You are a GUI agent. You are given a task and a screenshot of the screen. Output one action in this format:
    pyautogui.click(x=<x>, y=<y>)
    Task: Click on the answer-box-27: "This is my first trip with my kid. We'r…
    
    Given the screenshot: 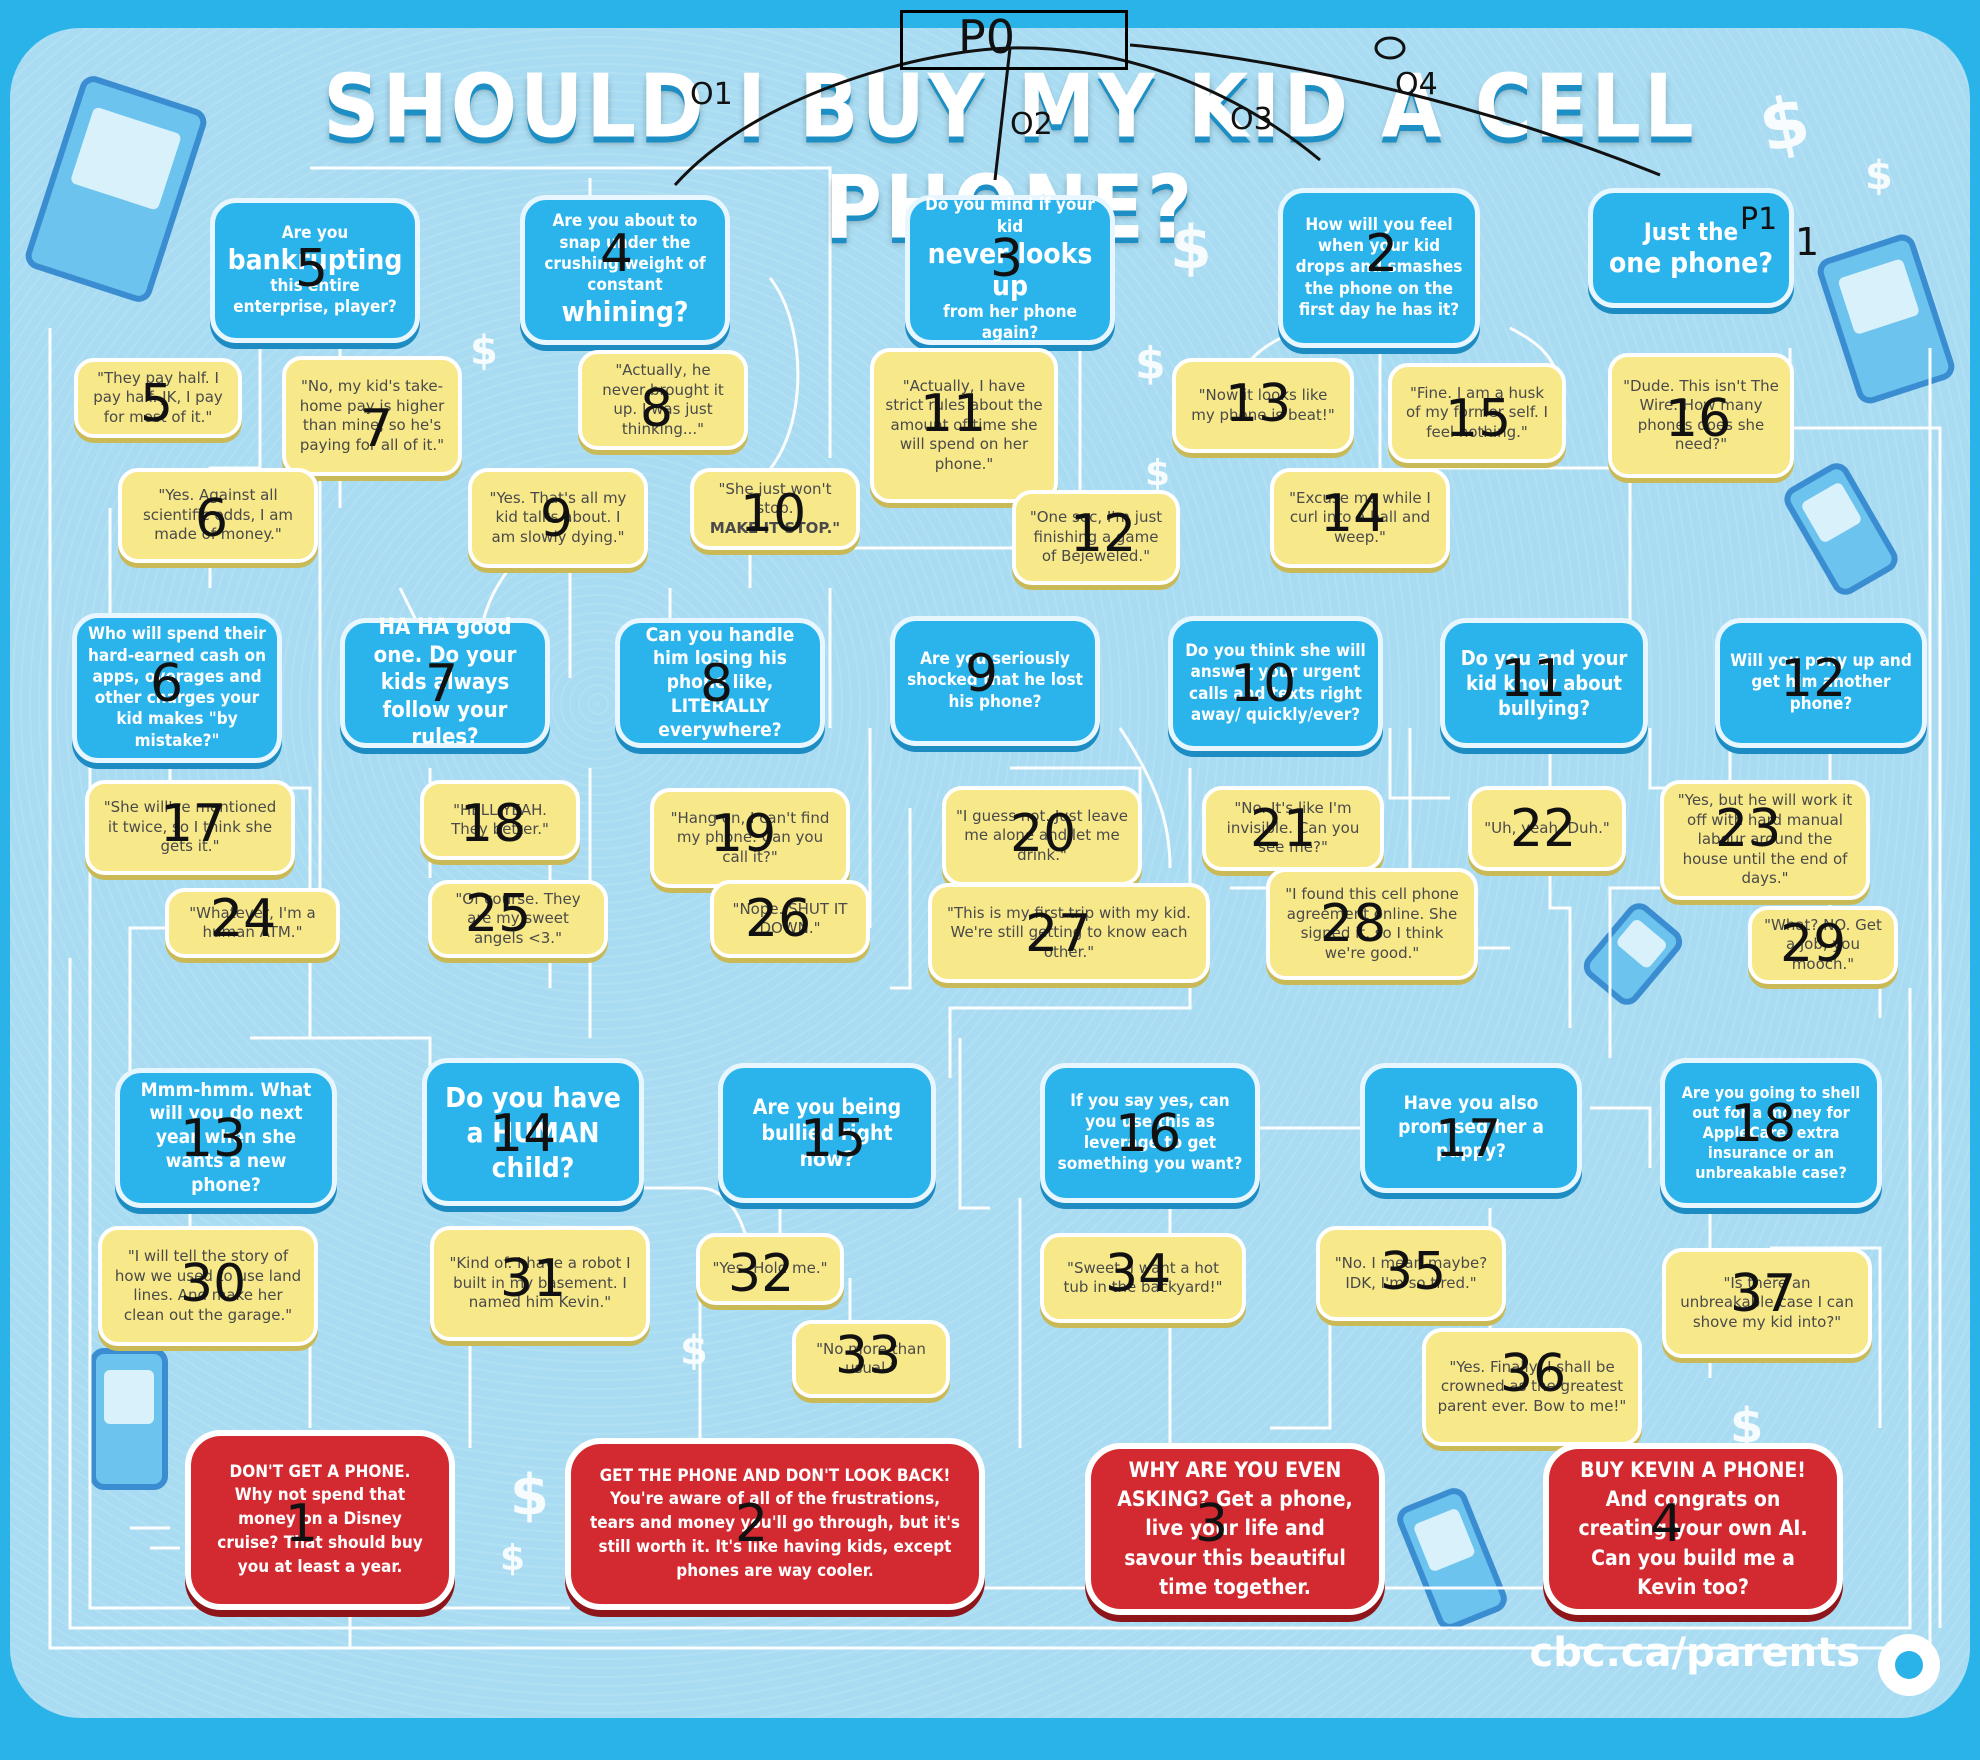 What is the action you would take?
    pyautogui.click(x=1069, y=933)
    